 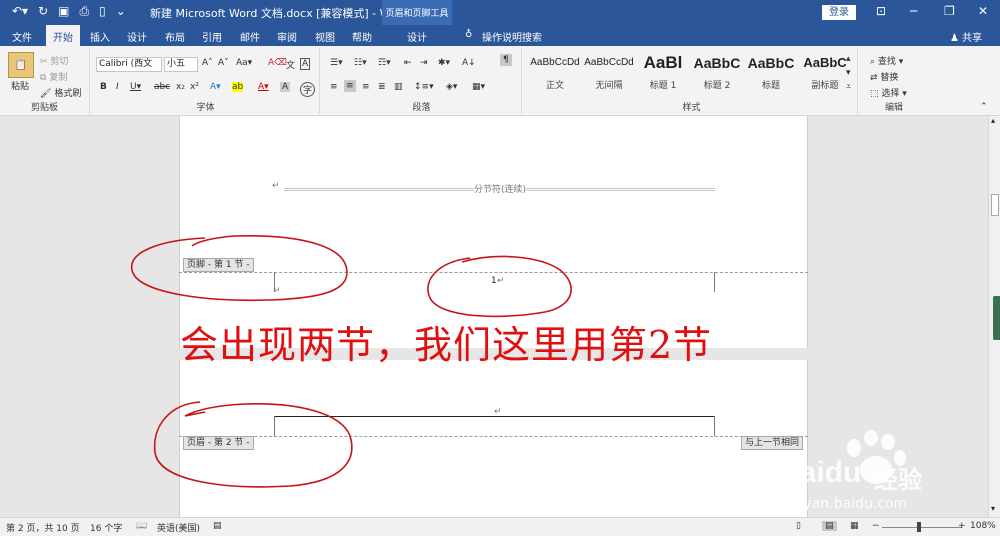 I want to click on zoom-slider-thumb, so click(x=919, y=527).